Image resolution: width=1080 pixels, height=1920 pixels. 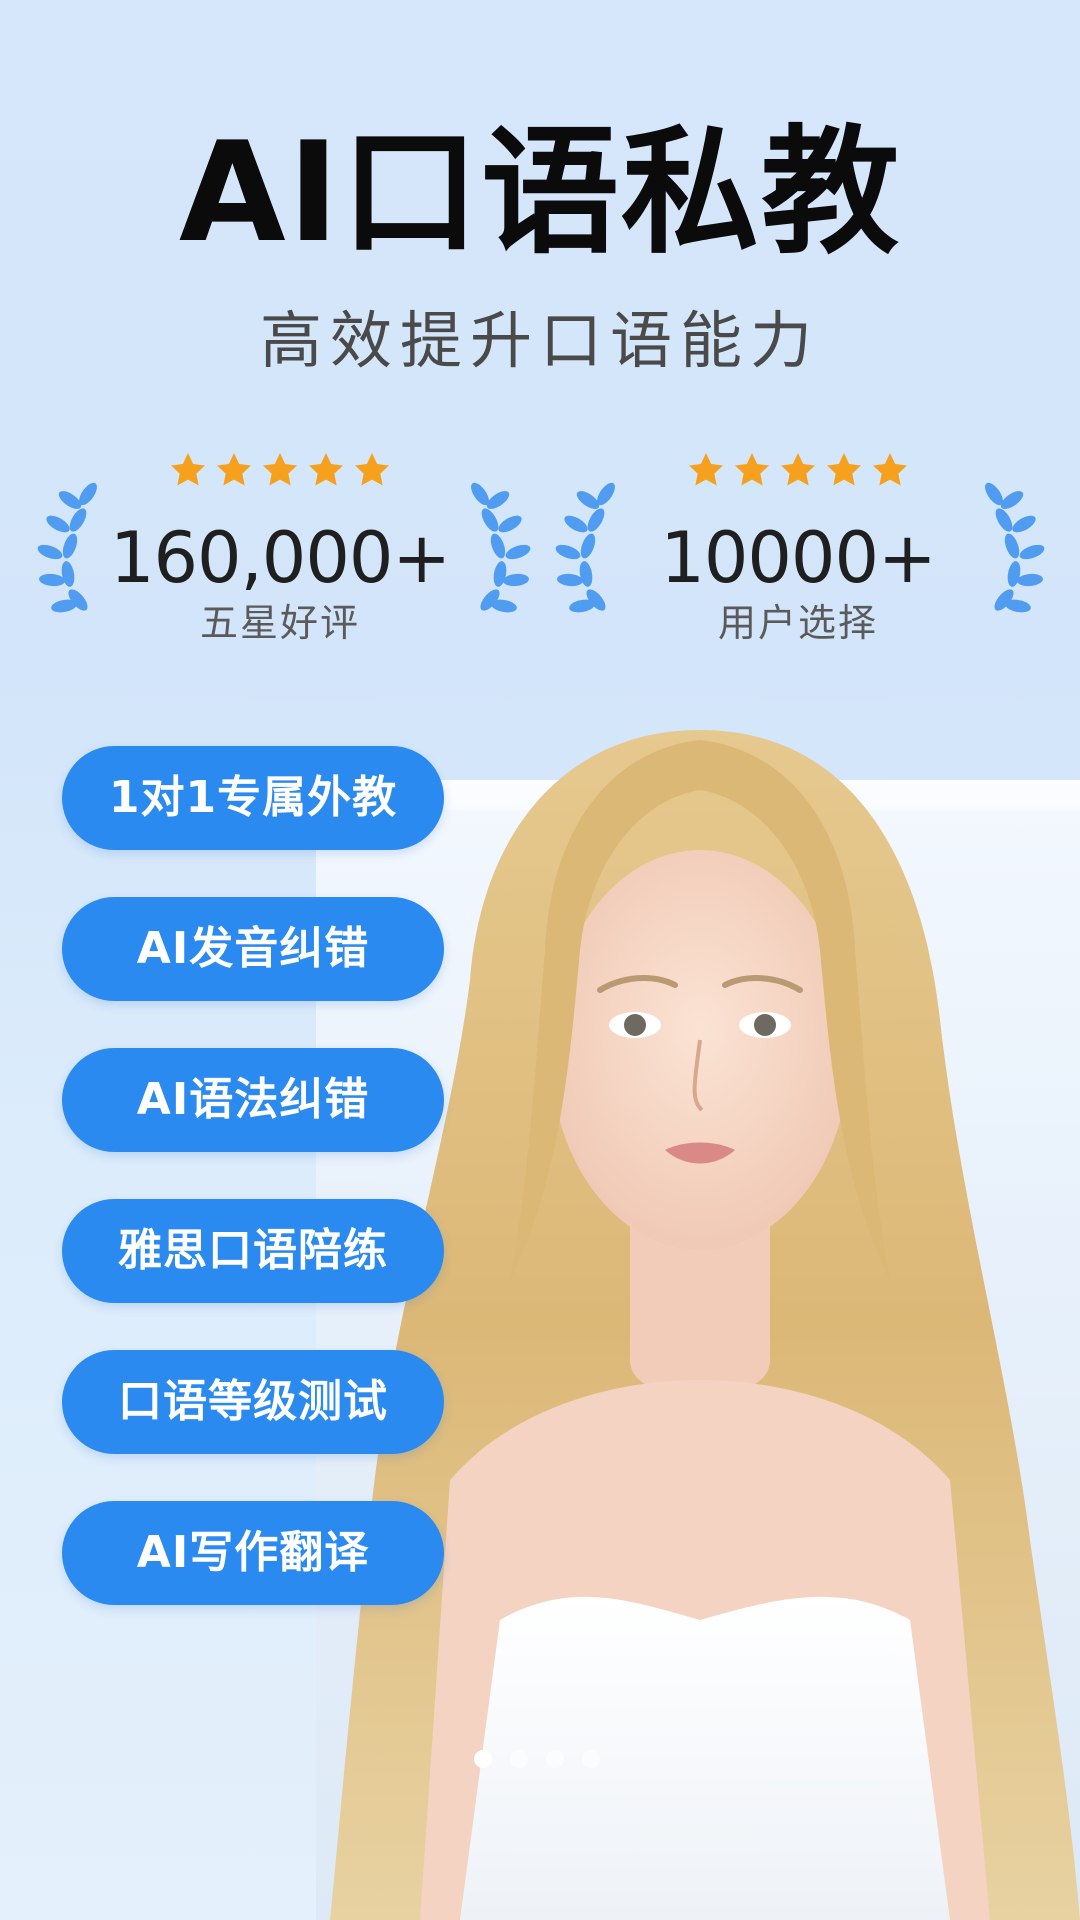 What do you see at coordinates (540, 192) in the screenshot?
I see `page-title: AI口语私教` at bounding box center [540, 192].